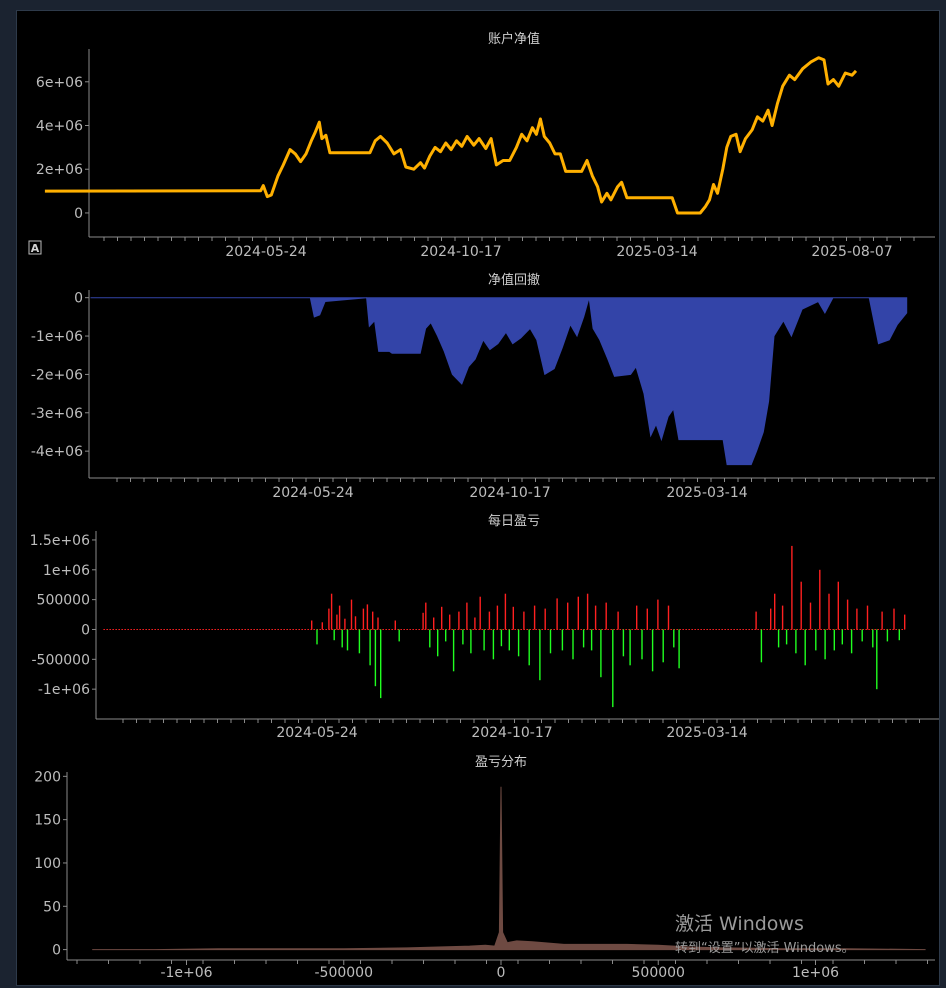 The width and height of the screenshot is (946, 988). I want to click on distribution-x-tick: 1e+06, so click(815, 970).